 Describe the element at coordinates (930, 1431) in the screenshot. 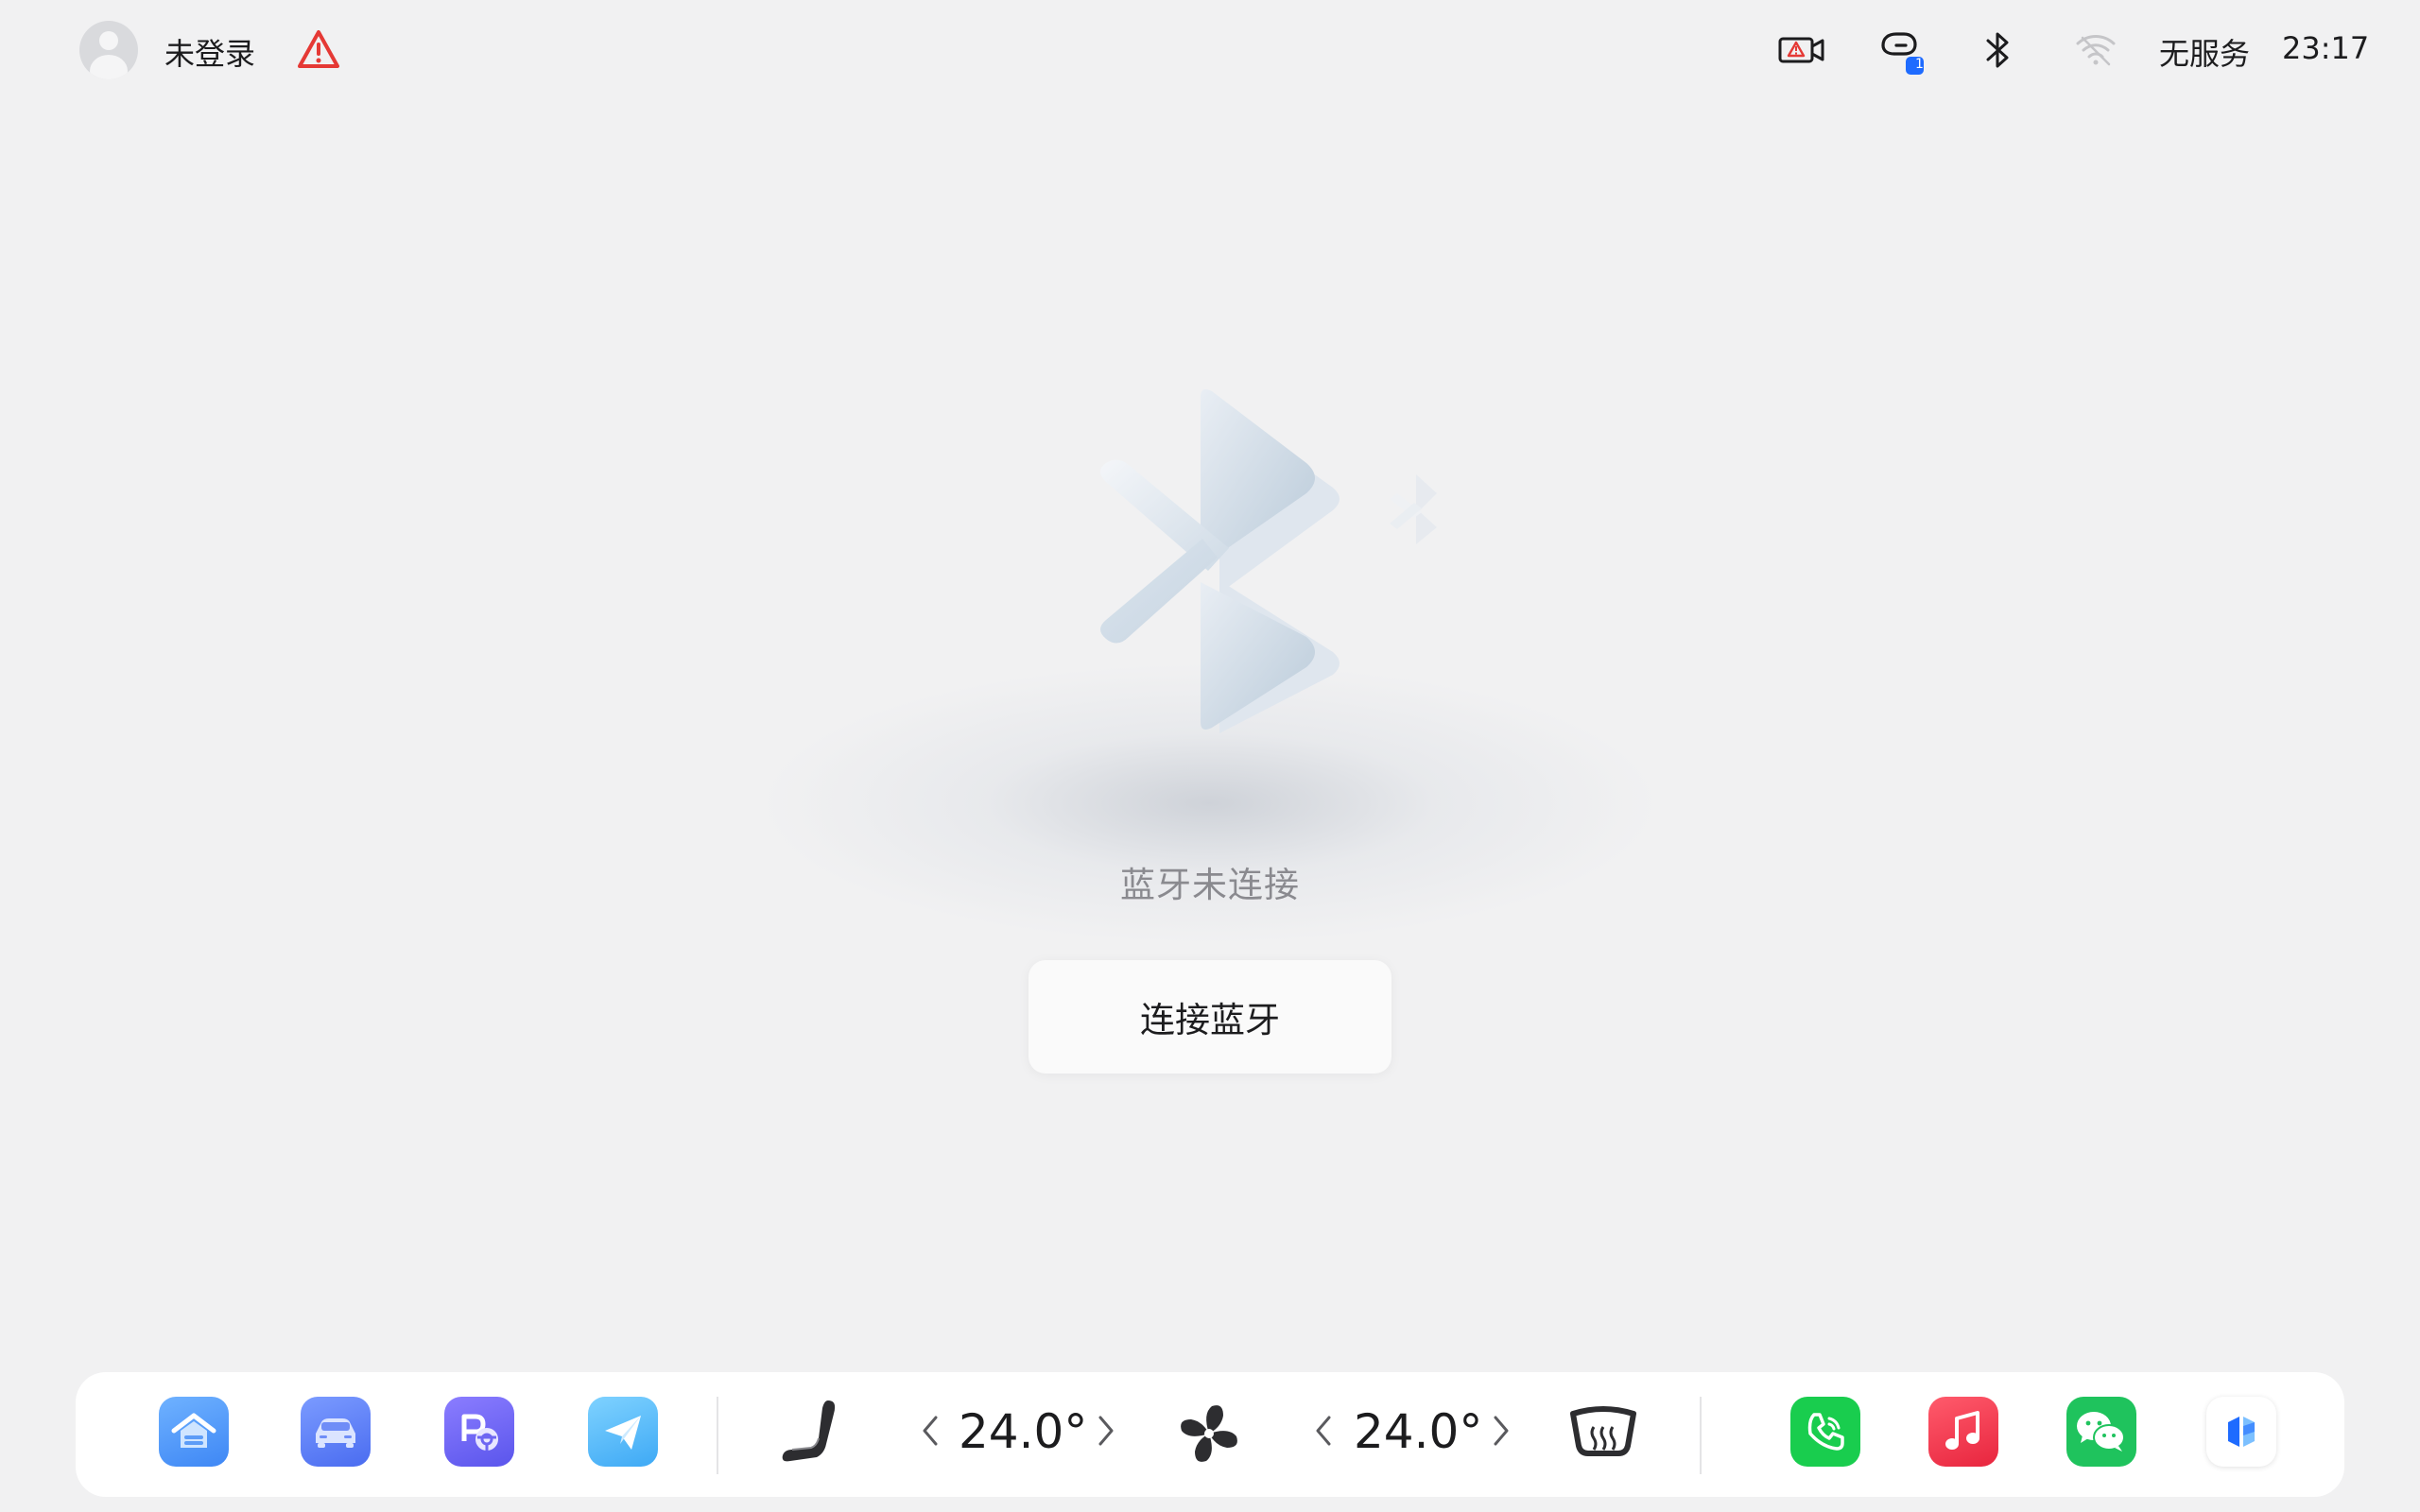

I see `left-temp-decrease-icon` at that location.